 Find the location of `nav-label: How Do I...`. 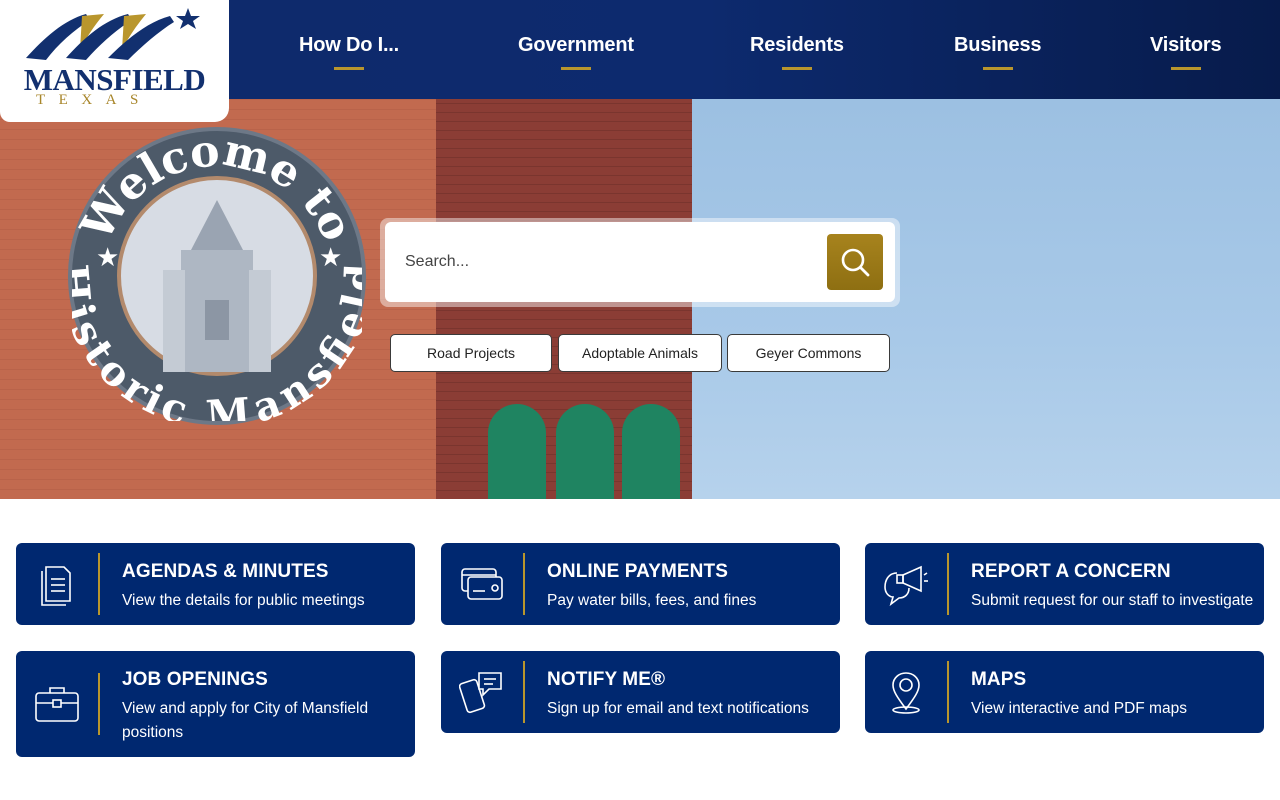

nav-label: How Do I... is located at coordinates (349, 45).